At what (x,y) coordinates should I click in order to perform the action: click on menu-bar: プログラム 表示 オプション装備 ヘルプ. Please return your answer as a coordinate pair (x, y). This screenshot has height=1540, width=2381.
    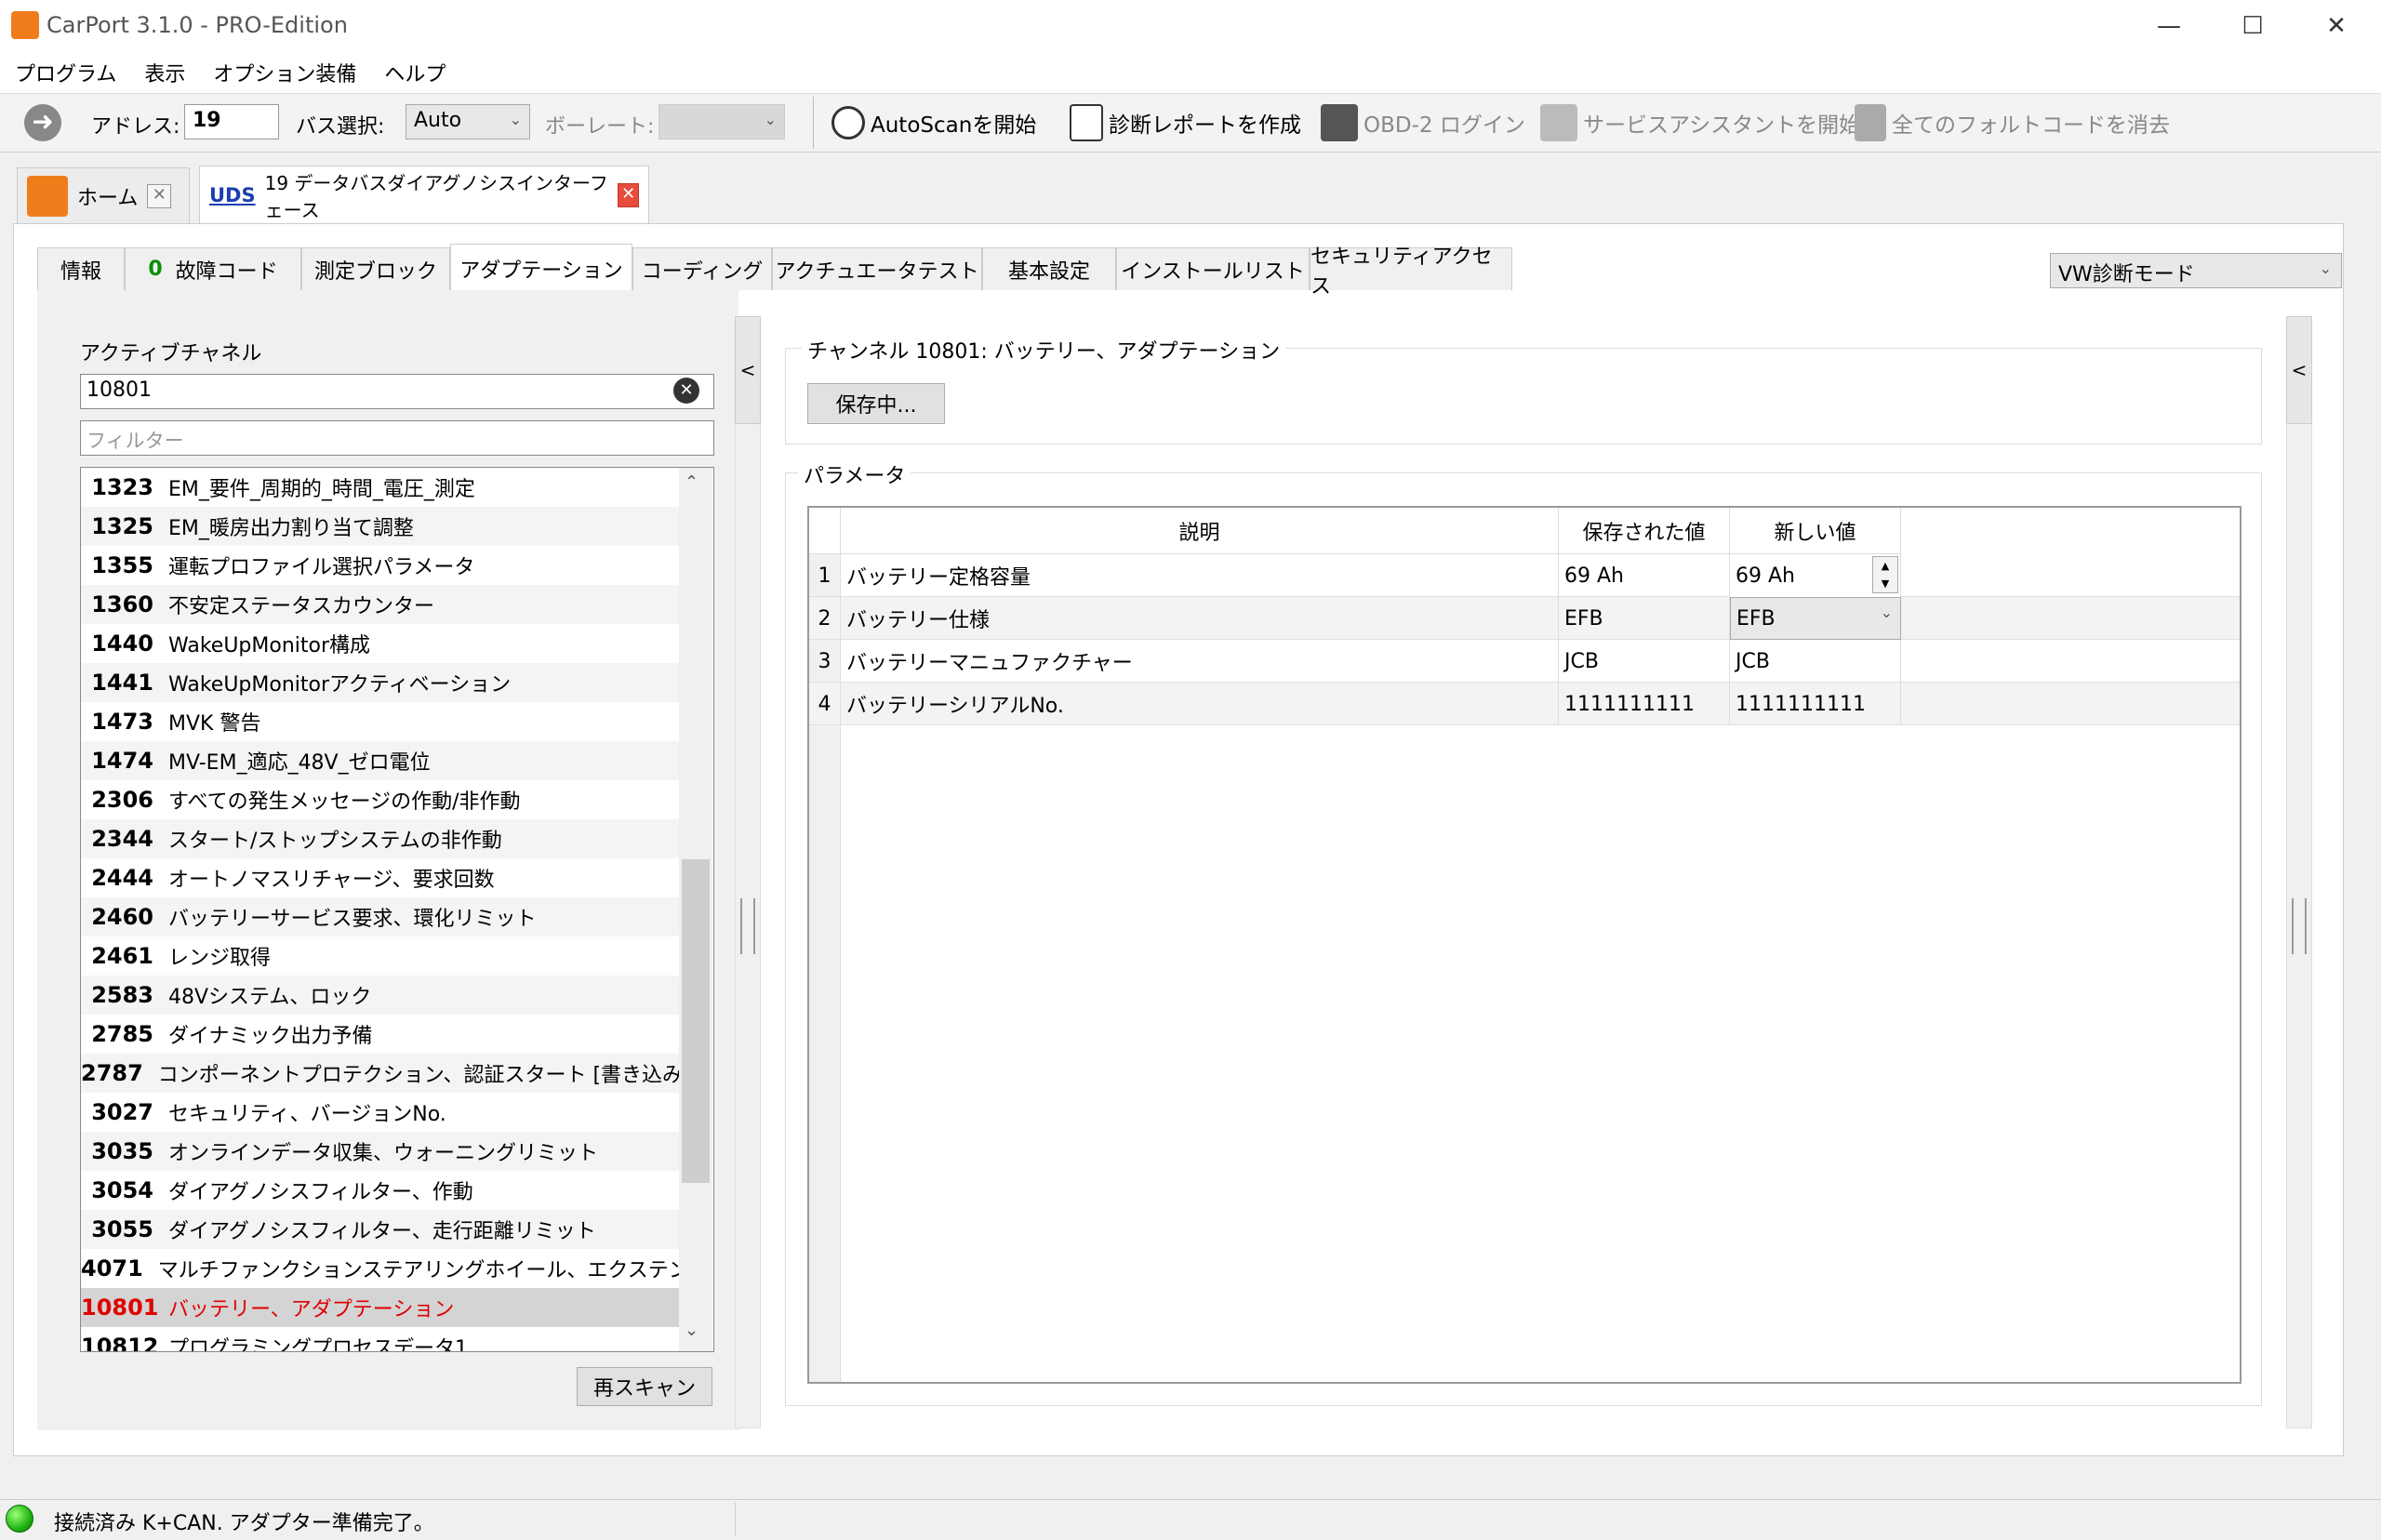
    Looking at the image, I should click on (1190, 72).